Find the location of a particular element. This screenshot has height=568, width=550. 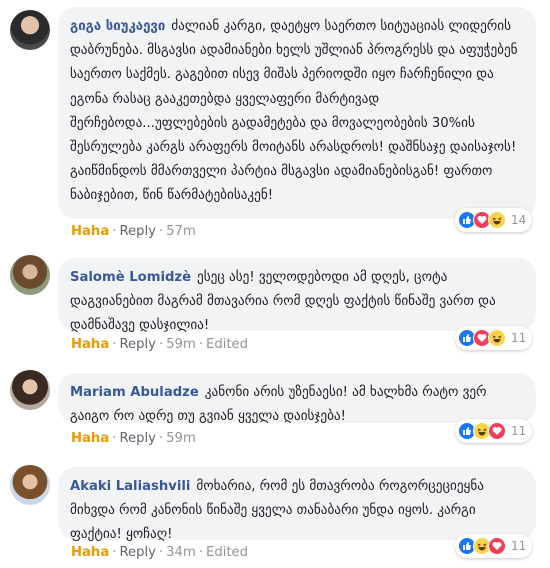

comment-author: Salomè Lomidzè is located at coordinates (130, 277).